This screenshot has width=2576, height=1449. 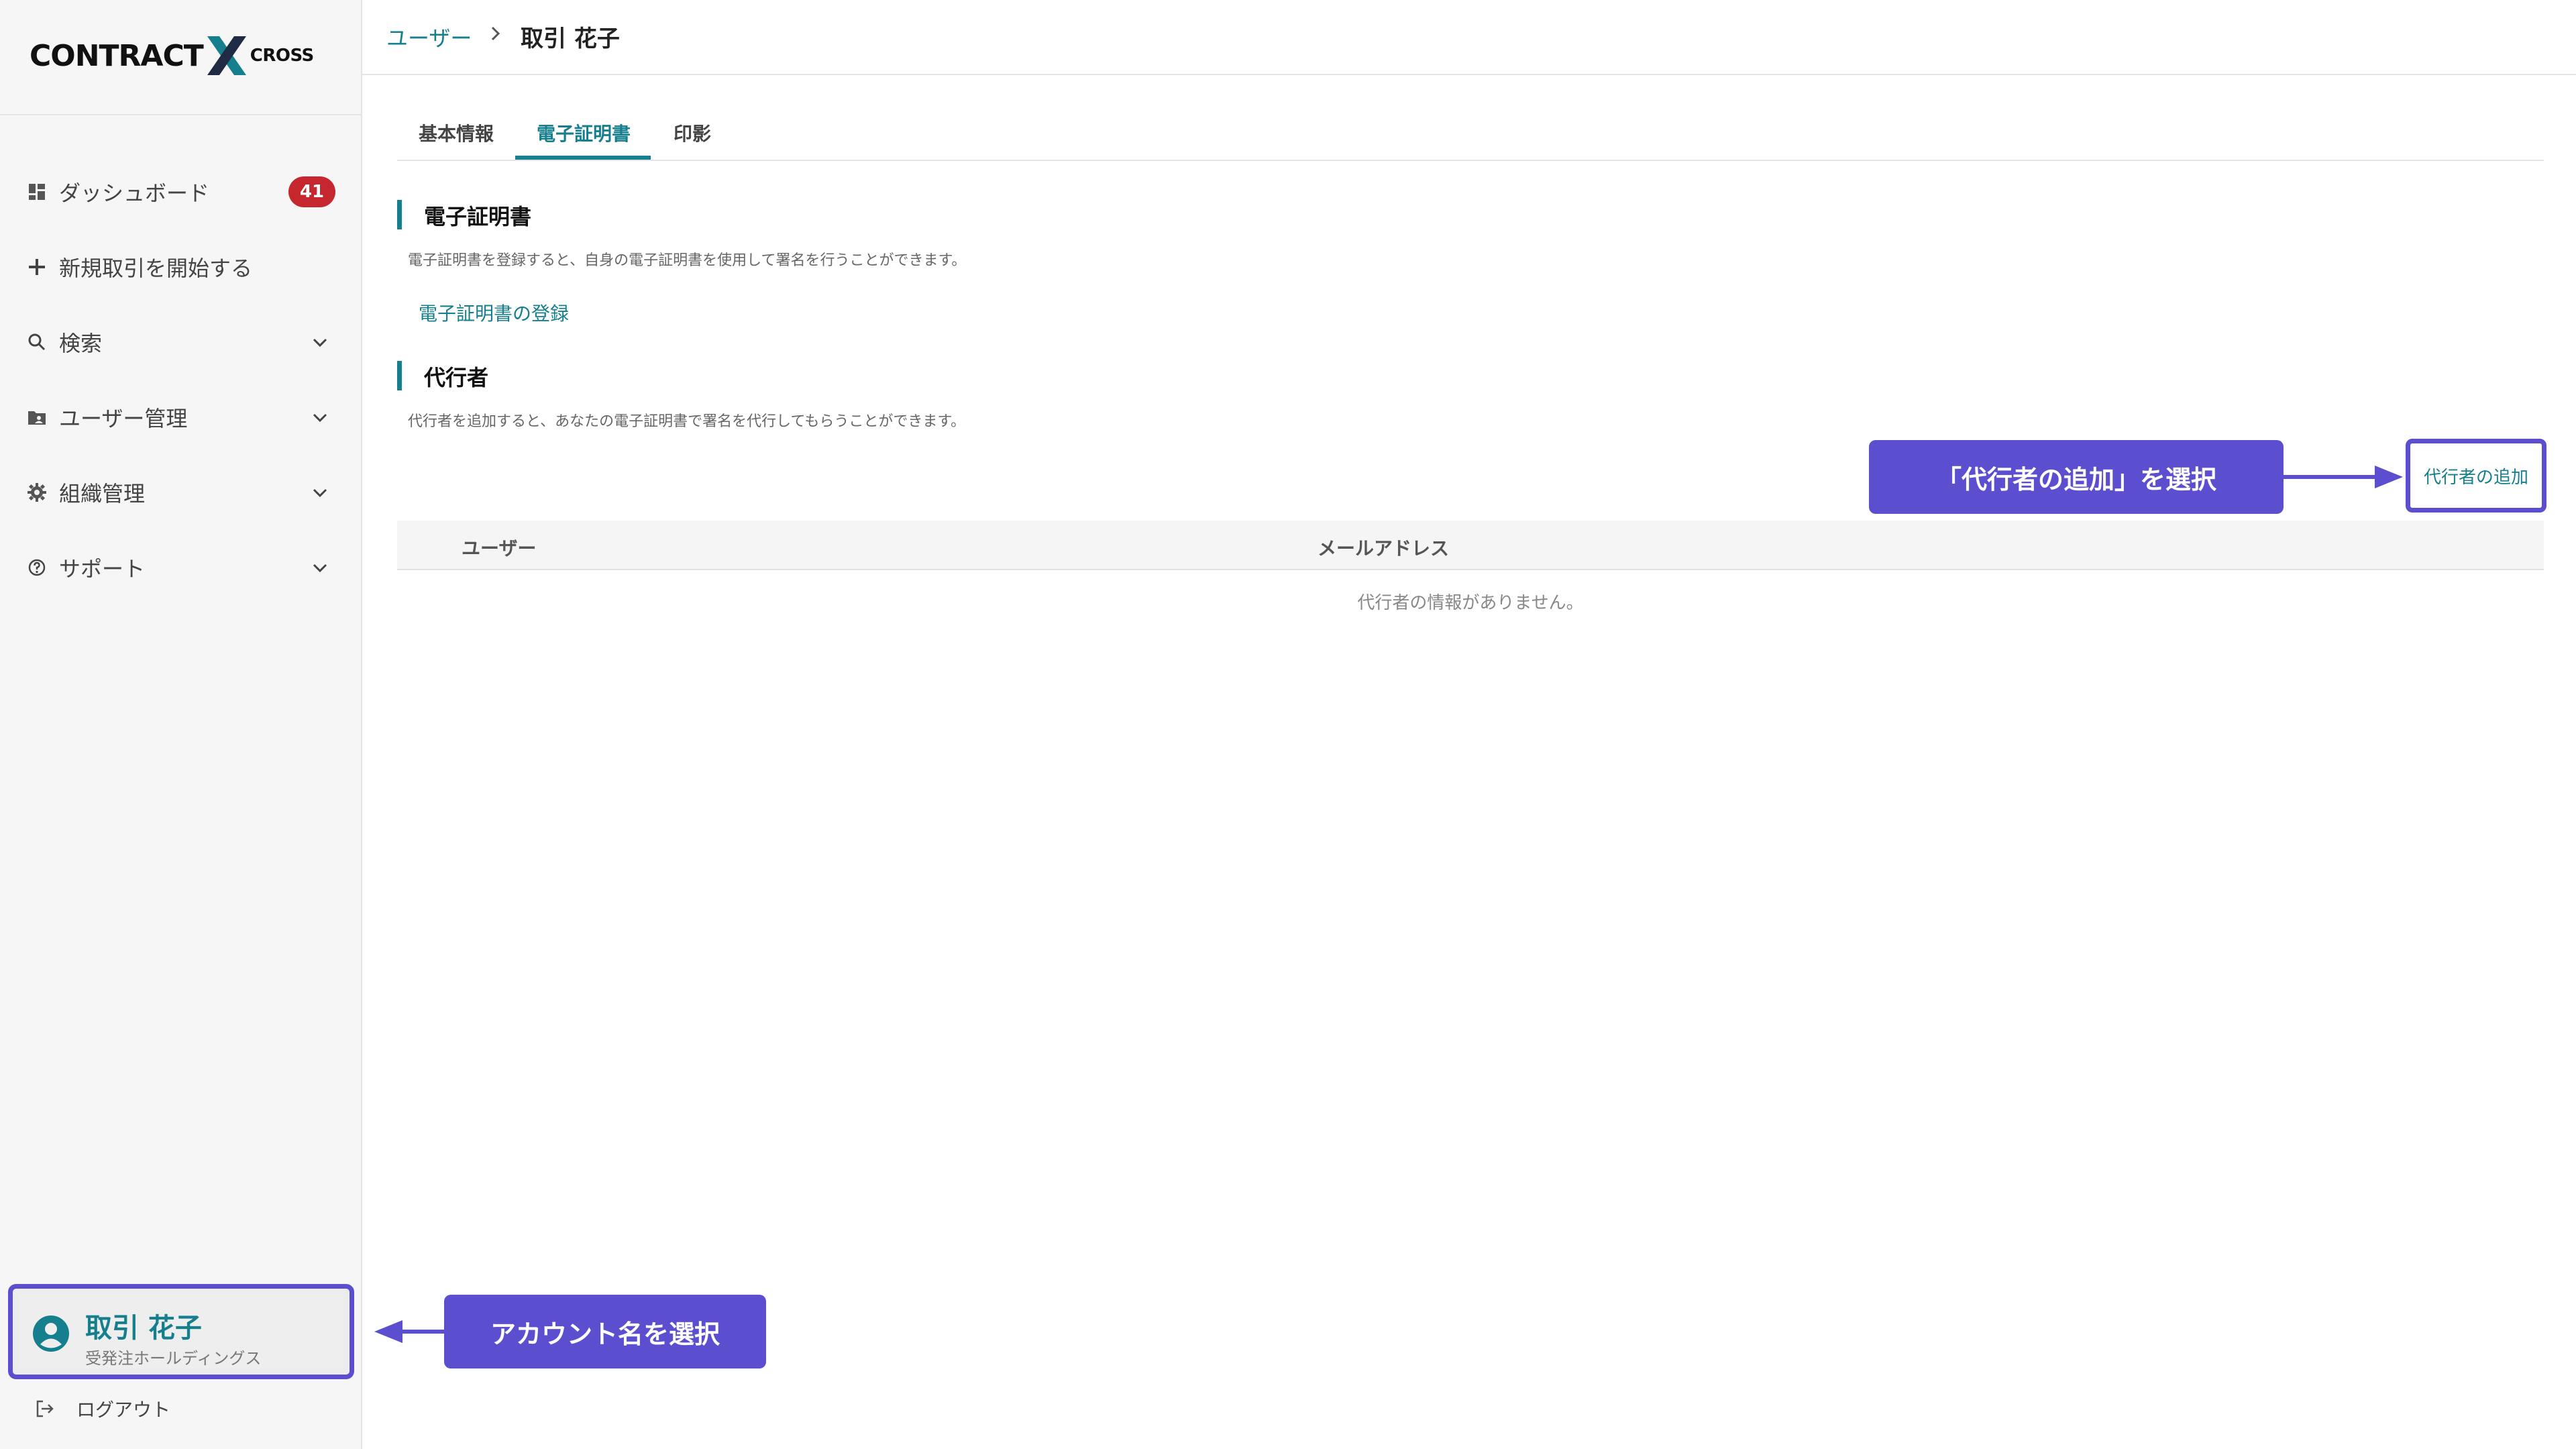 What do you see at coordinates (51, 1334) in the screenshot?
I see `user-avatar-icon` at bounding box center [51, 1334].